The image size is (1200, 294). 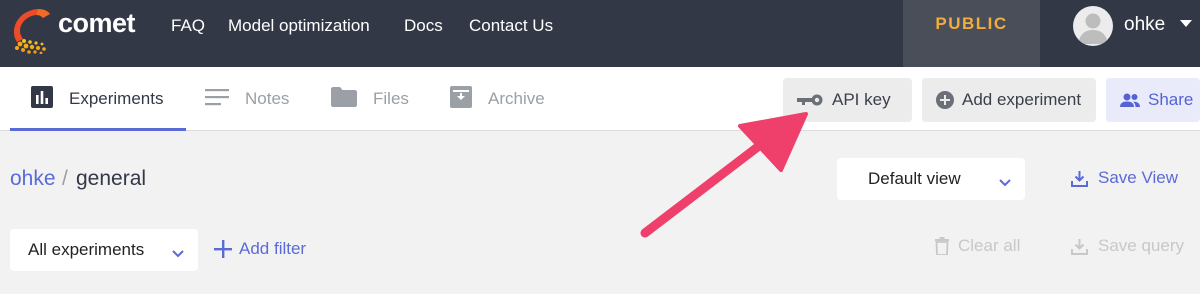 I want to click on user-avatar-icon, so click(x=1093, y=28).